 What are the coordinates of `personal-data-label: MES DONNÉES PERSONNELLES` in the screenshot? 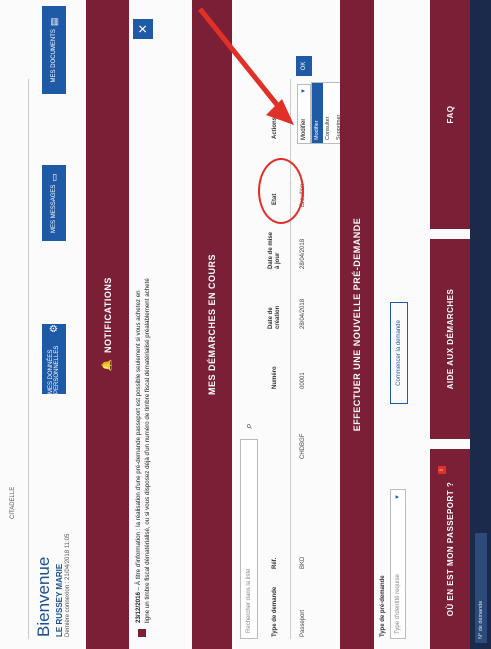 It's located at (54, 369).